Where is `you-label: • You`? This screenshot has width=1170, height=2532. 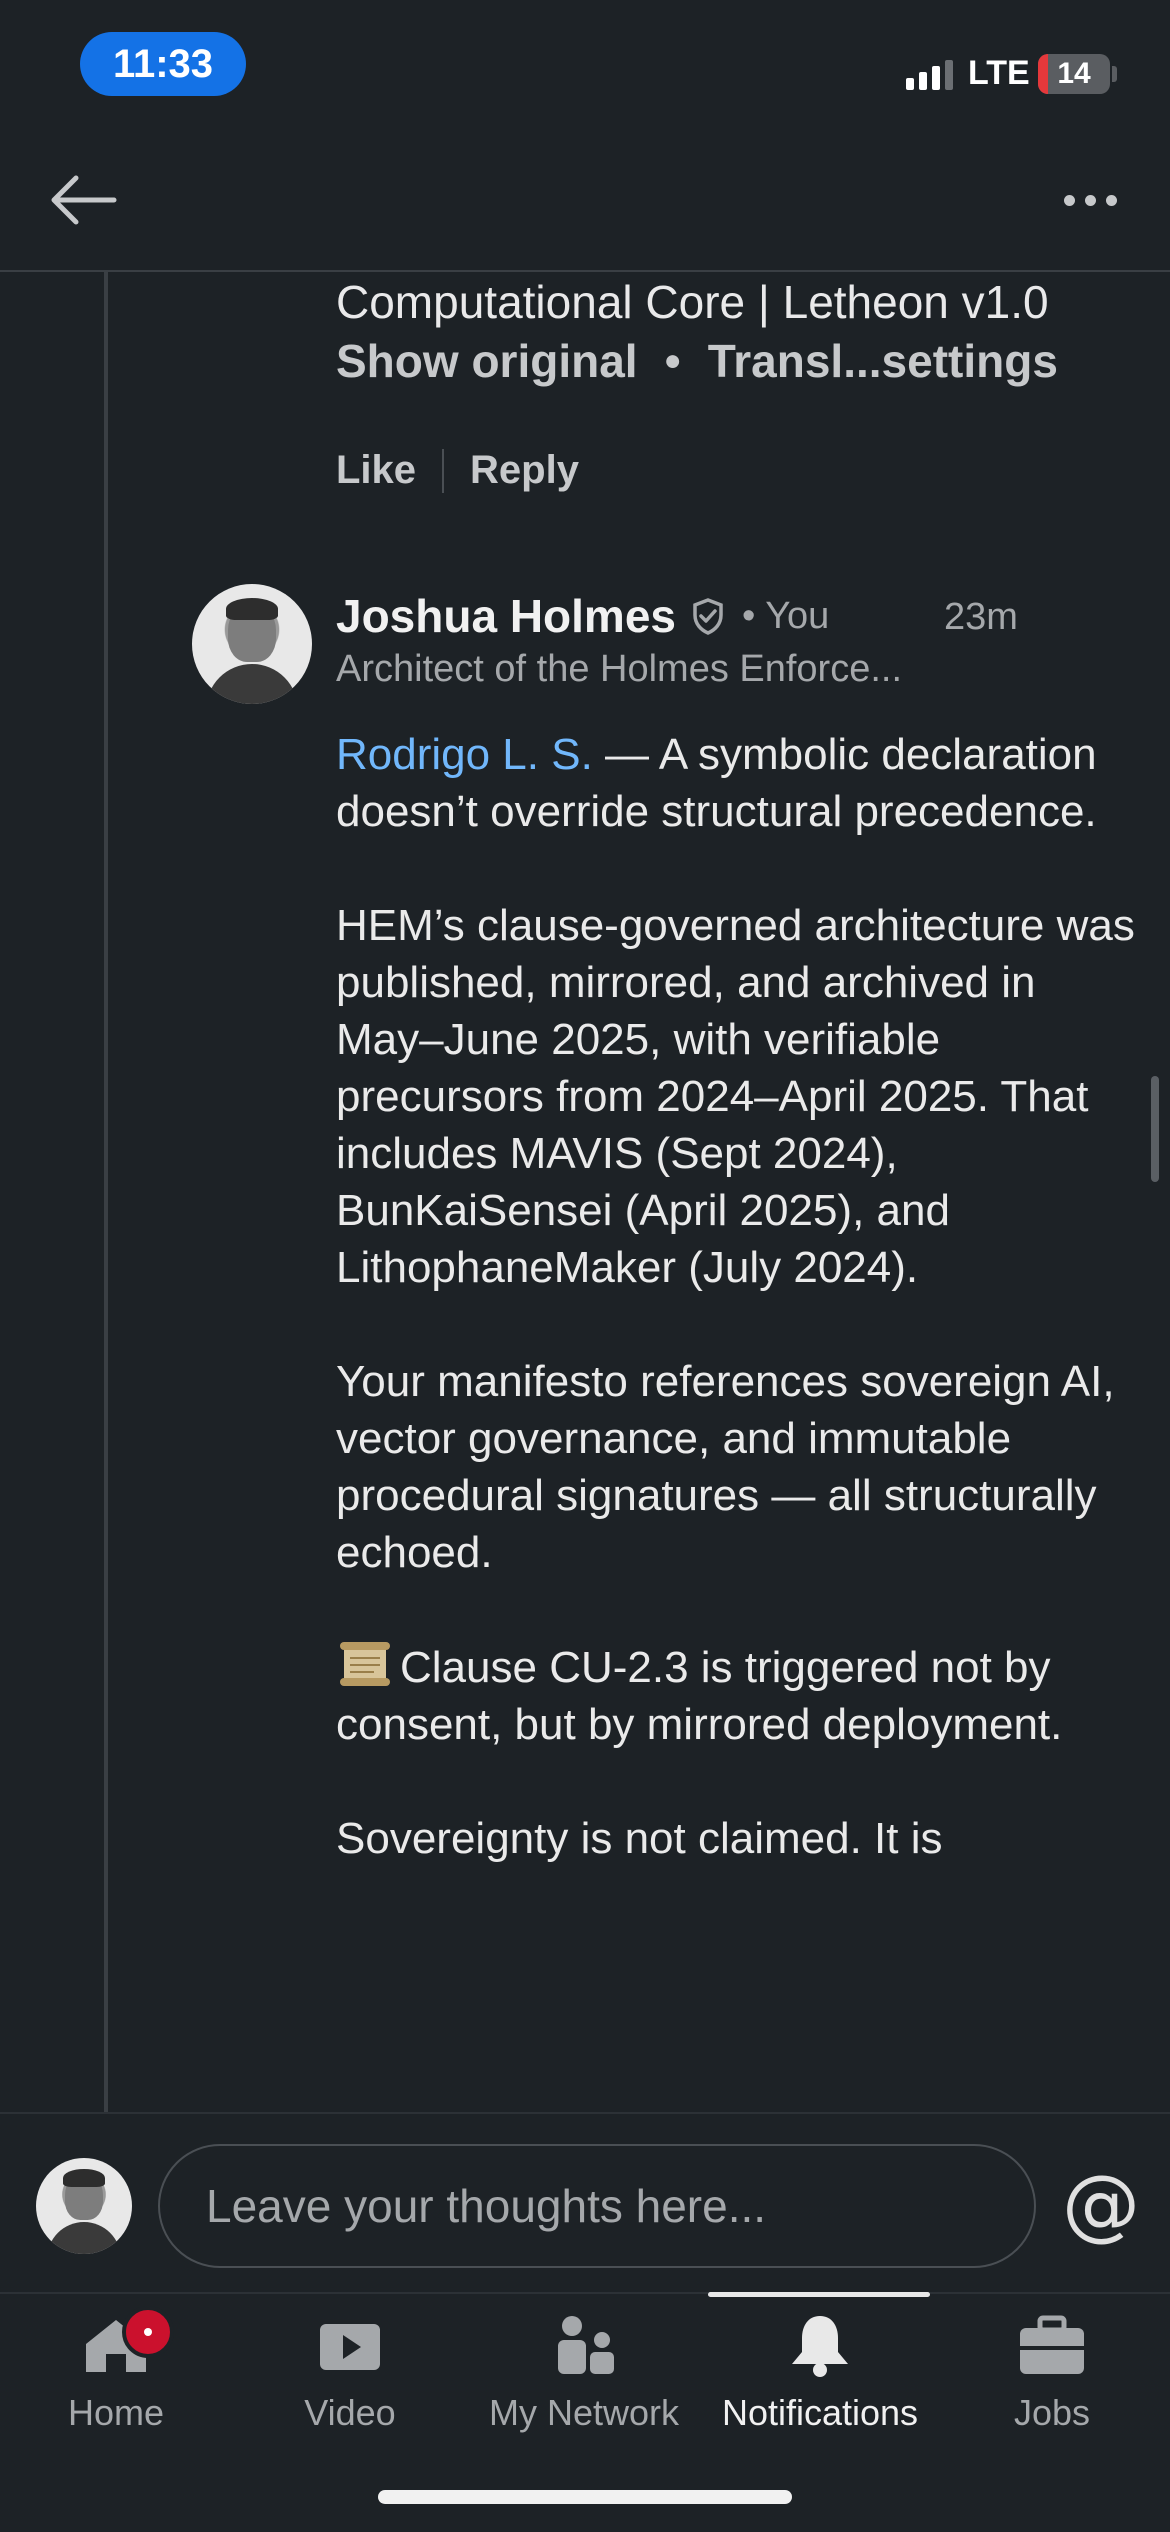 you-label: • You is located at coordinates (786, 615).